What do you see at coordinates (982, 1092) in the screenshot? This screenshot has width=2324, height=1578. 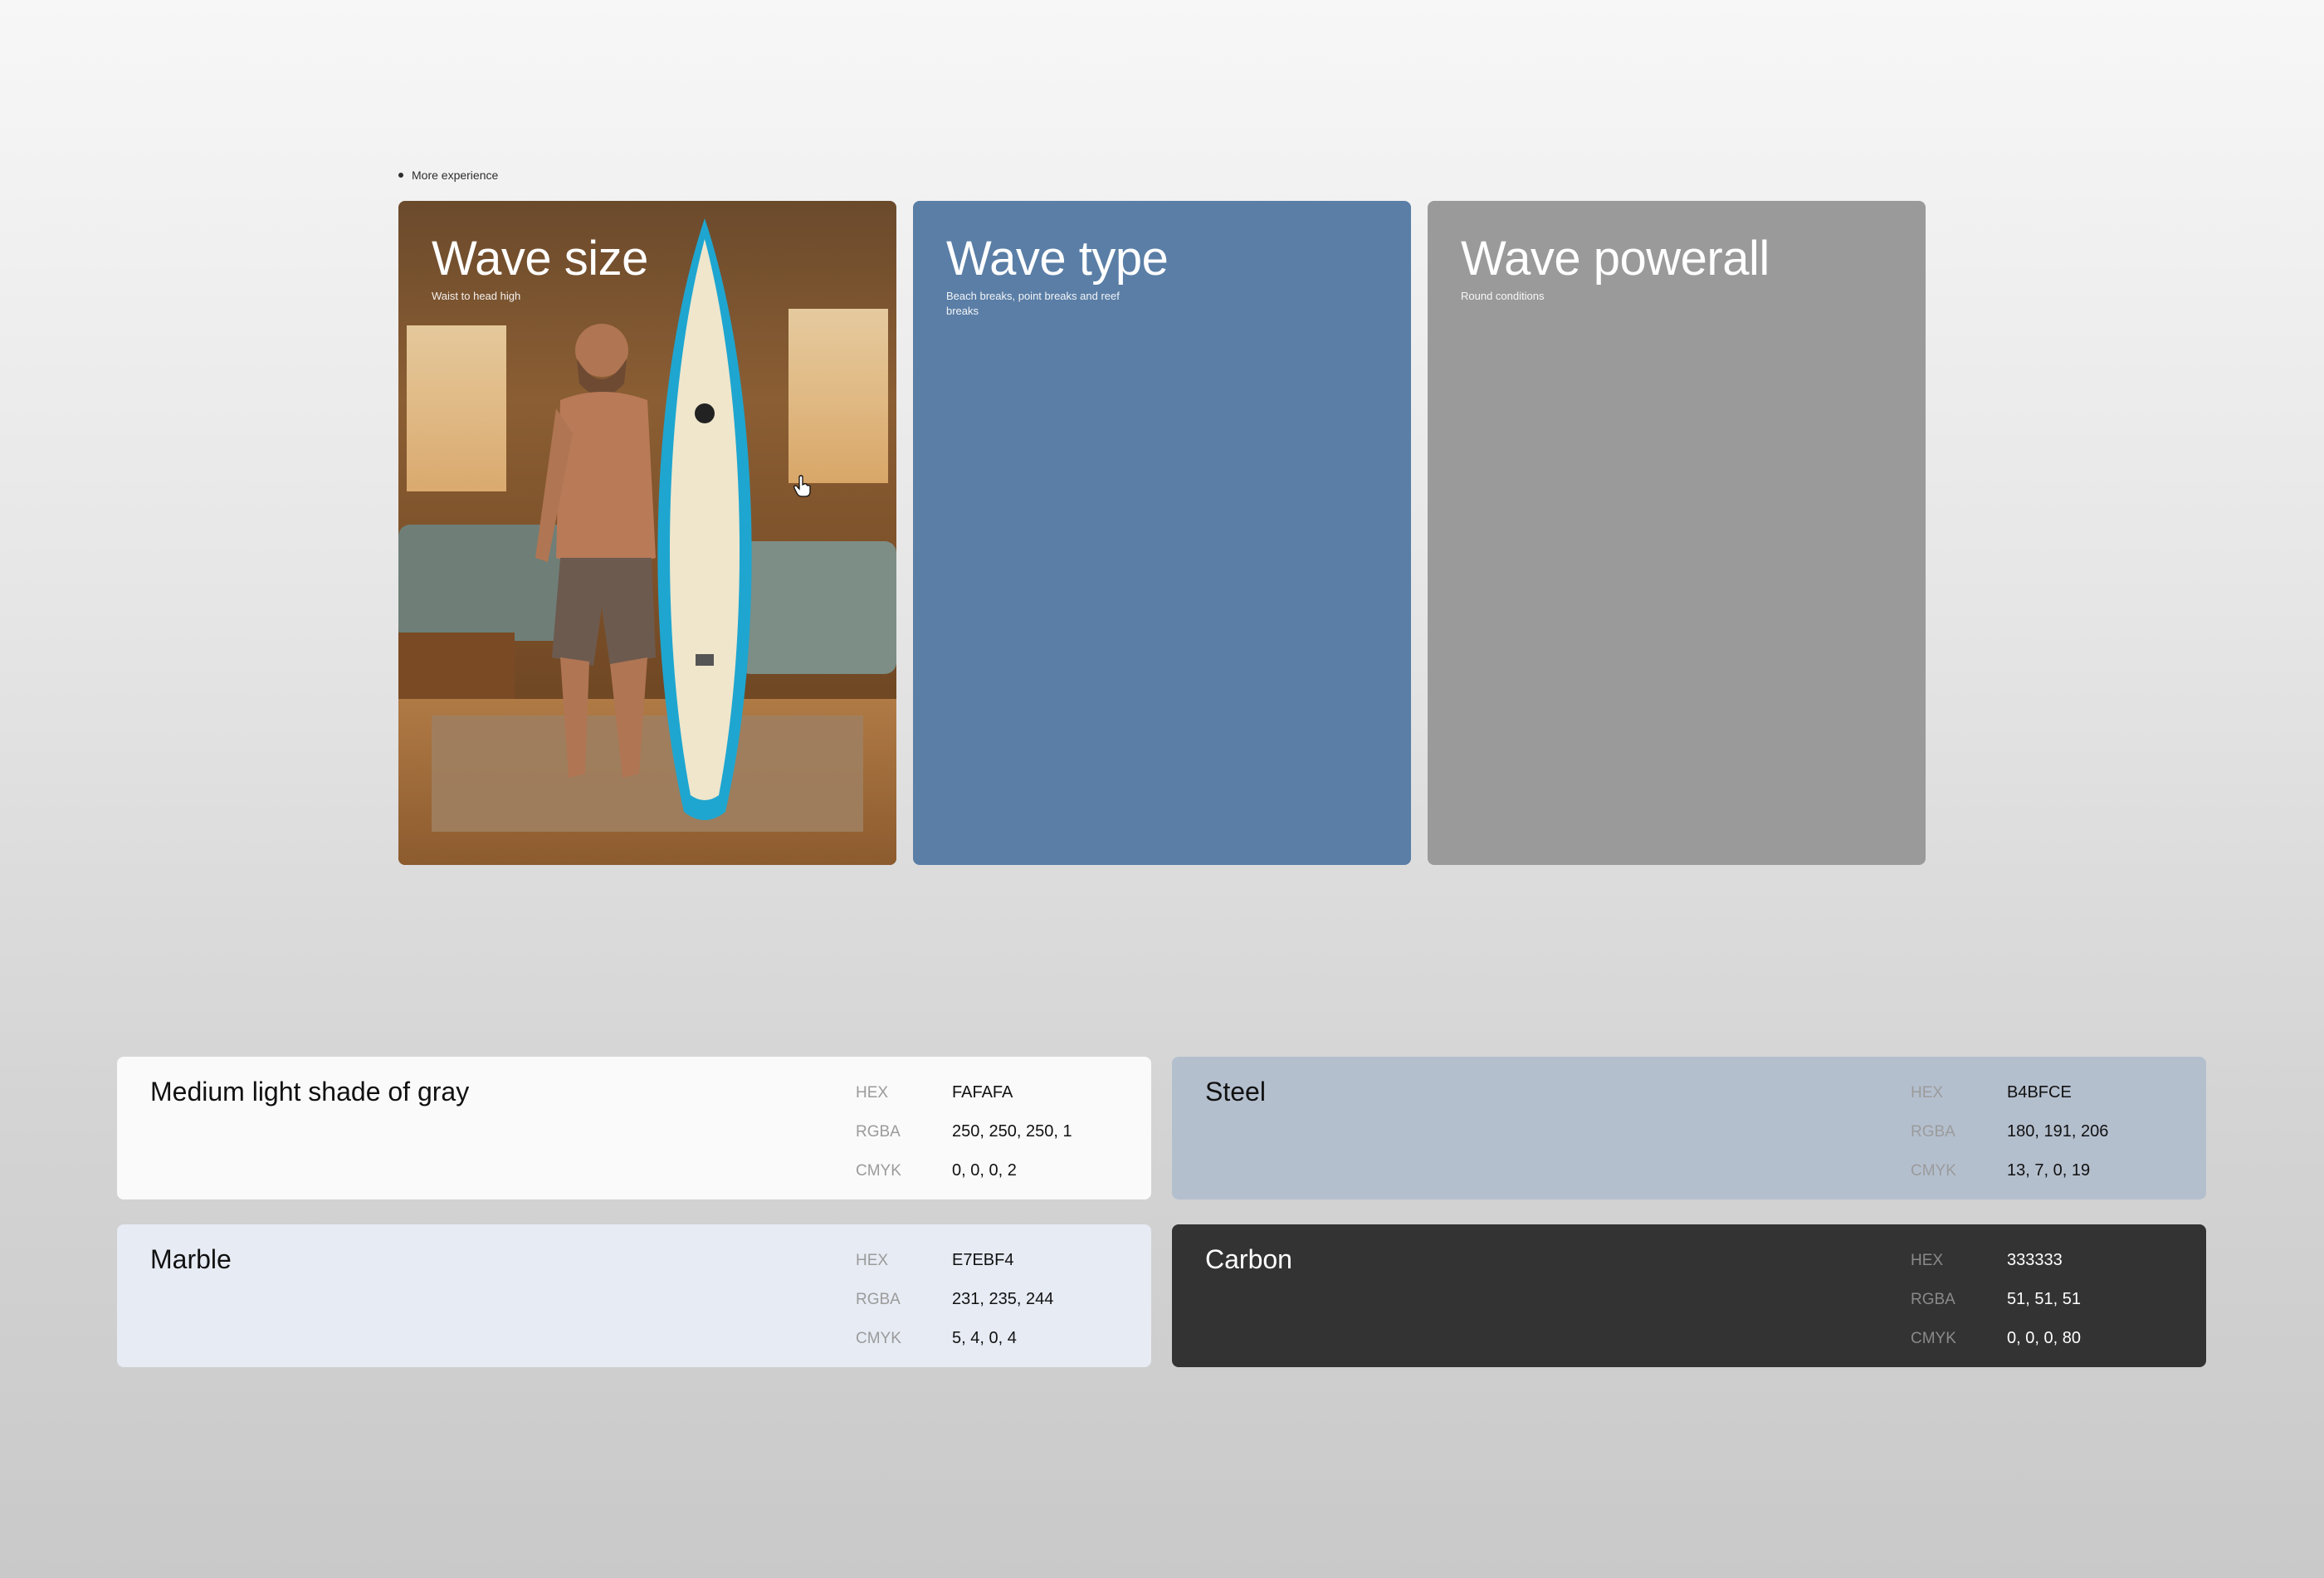 I see `hex-value: FAFAFA` at bounding box center [982, 1092].